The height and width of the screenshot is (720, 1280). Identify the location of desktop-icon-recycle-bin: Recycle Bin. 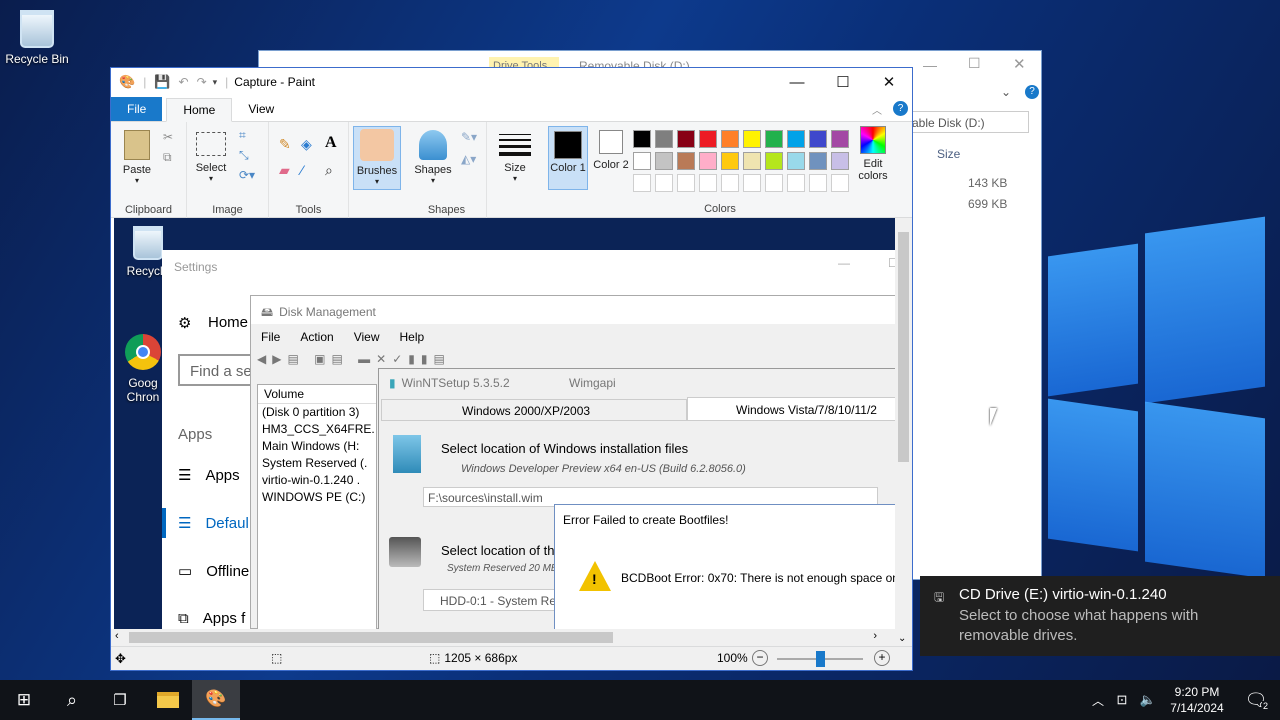
(37, 38).